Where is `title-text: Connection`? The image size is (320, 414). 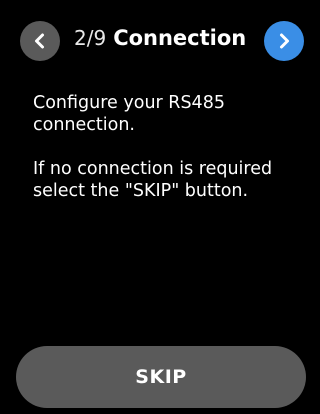
title-text: Connection is located at coordinates (180, 38).